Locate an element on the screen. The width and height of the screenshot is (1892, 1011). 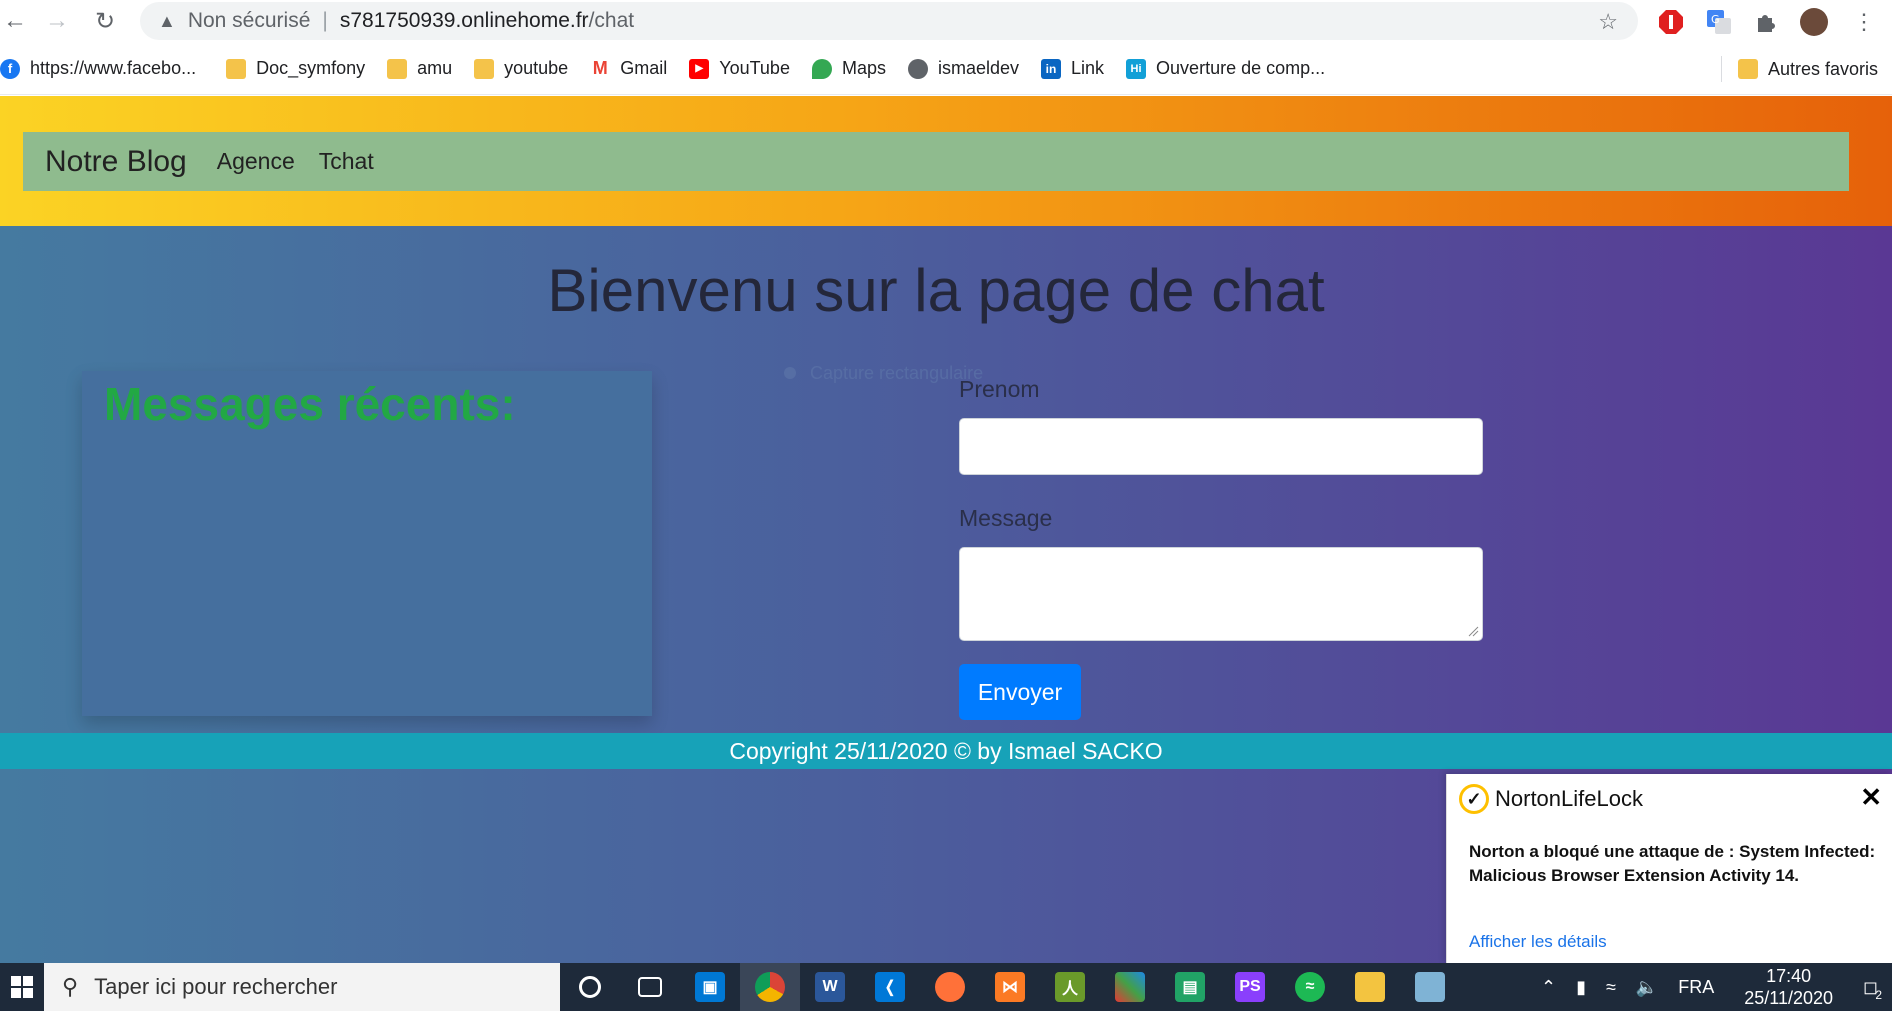
prenom-label: Prenom is located at coordinates (999, 389).